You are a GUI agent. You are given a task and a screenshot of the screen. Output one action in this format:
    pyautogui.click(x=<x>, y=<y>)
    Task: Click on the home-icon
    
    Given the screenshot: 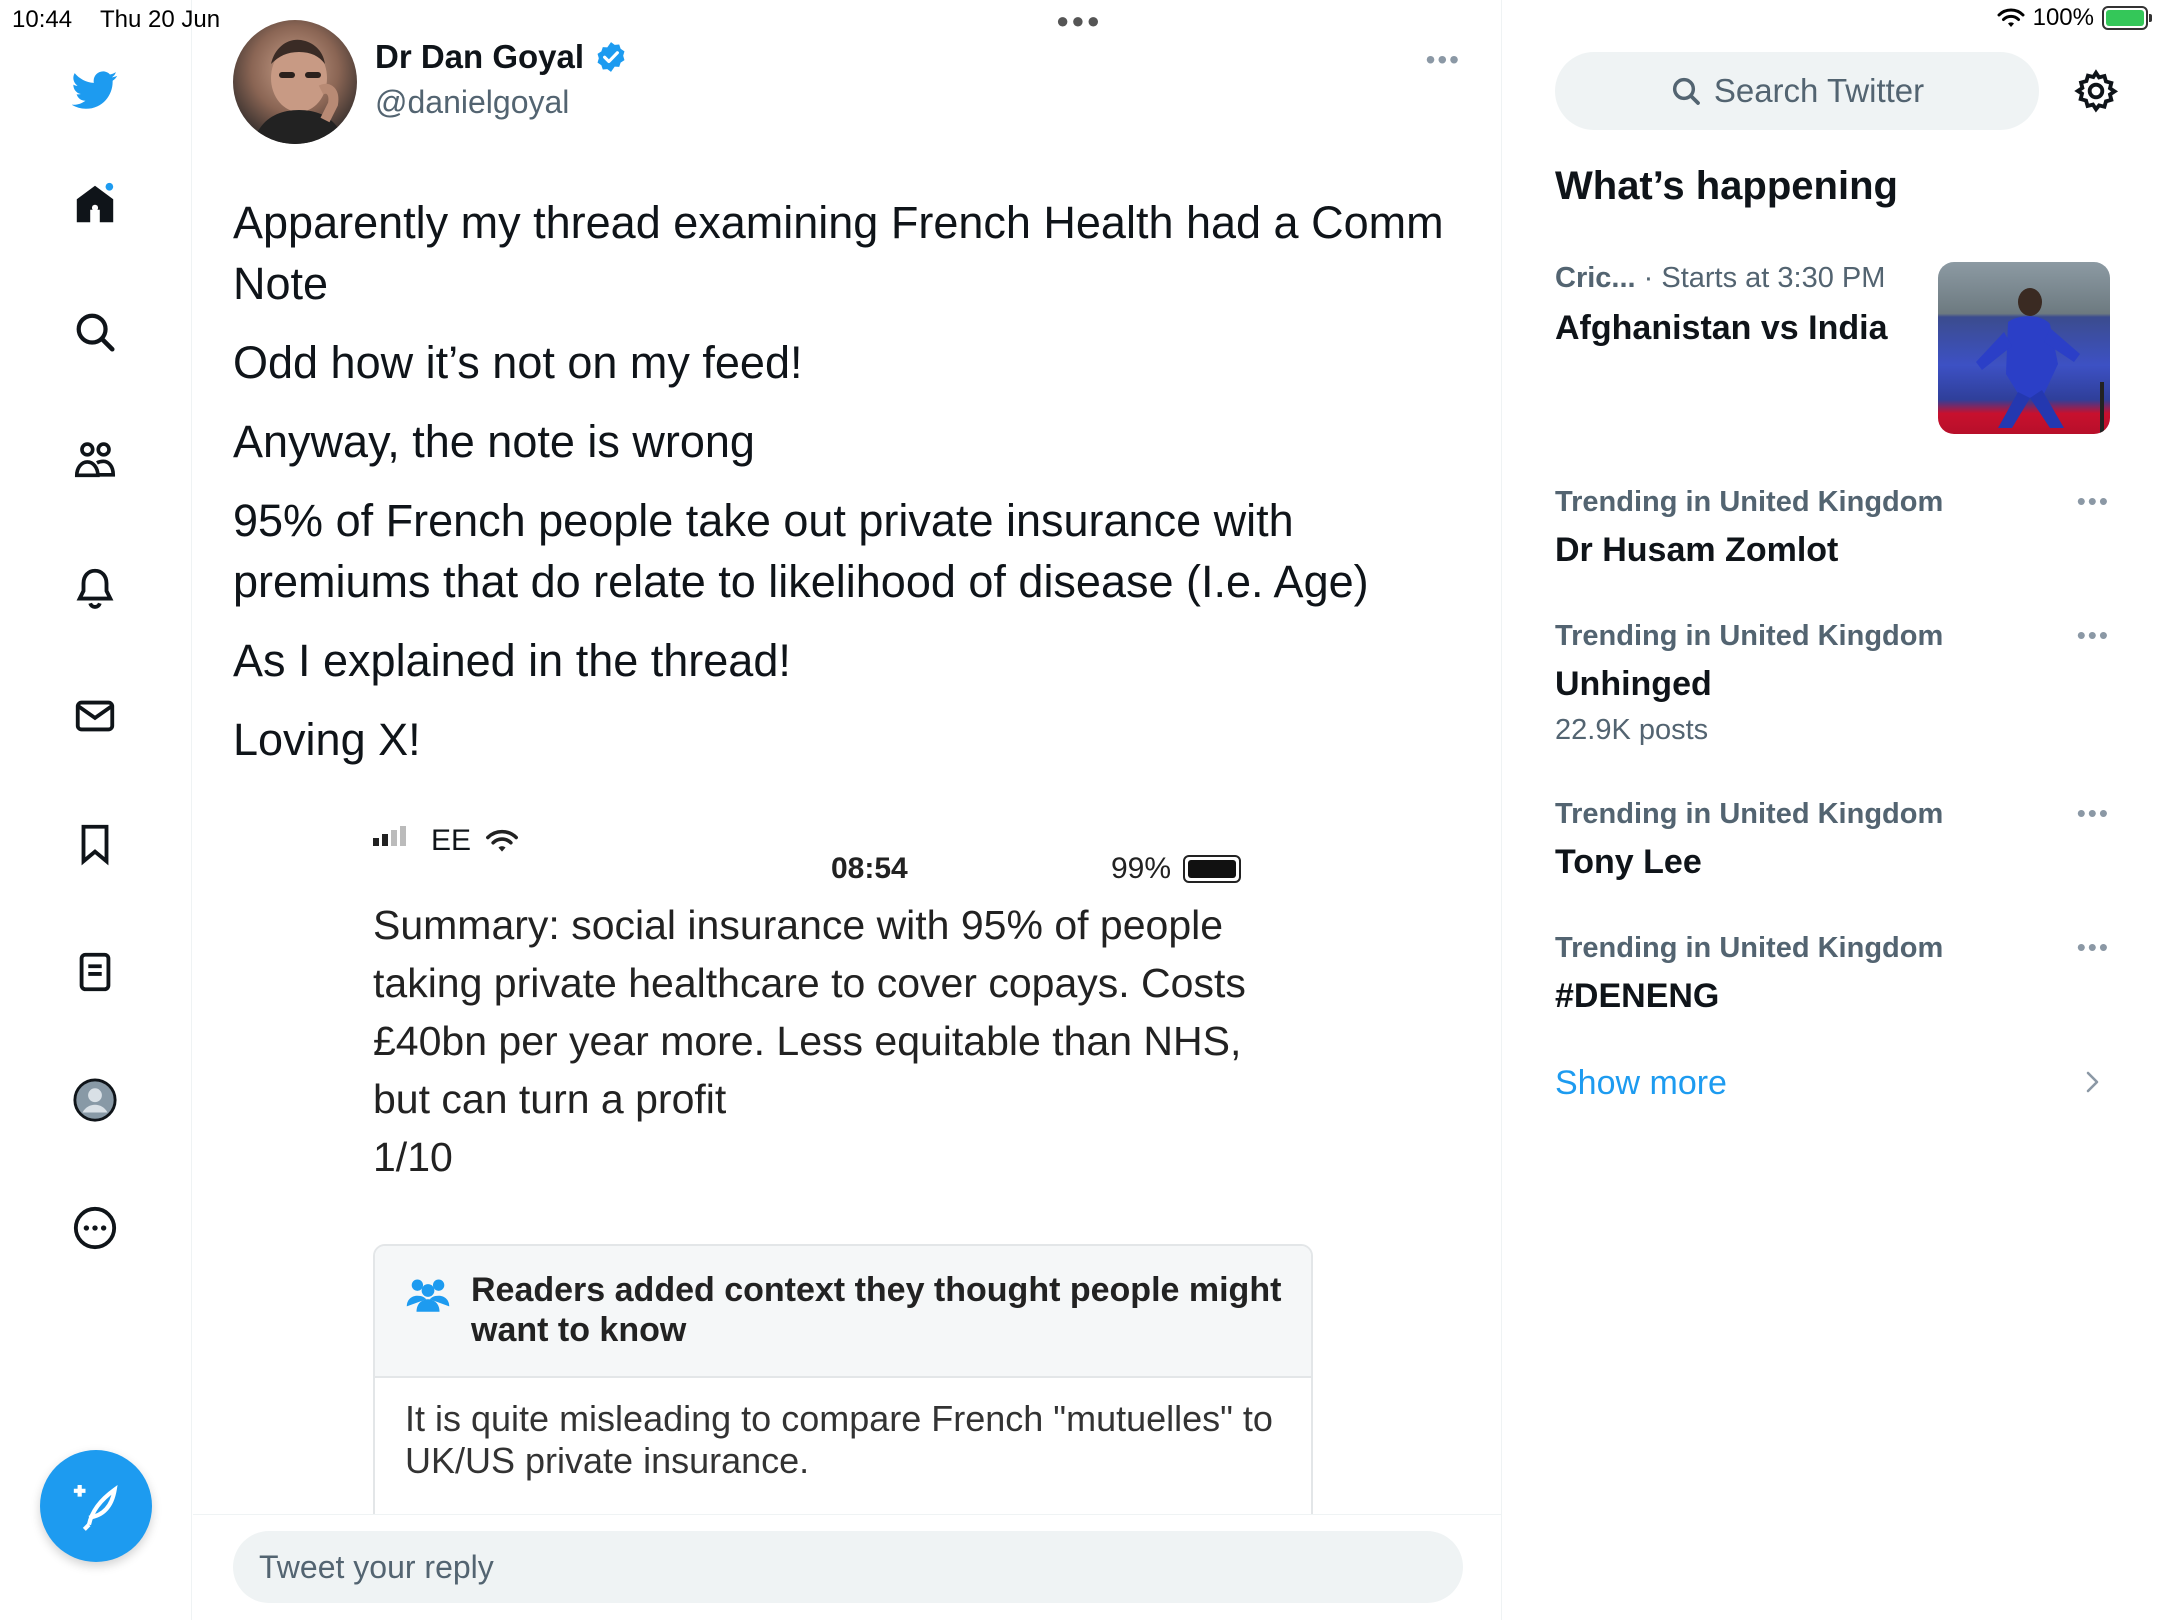 What is the action you would take?
    pyautogui.click(x=95, y=204)
    